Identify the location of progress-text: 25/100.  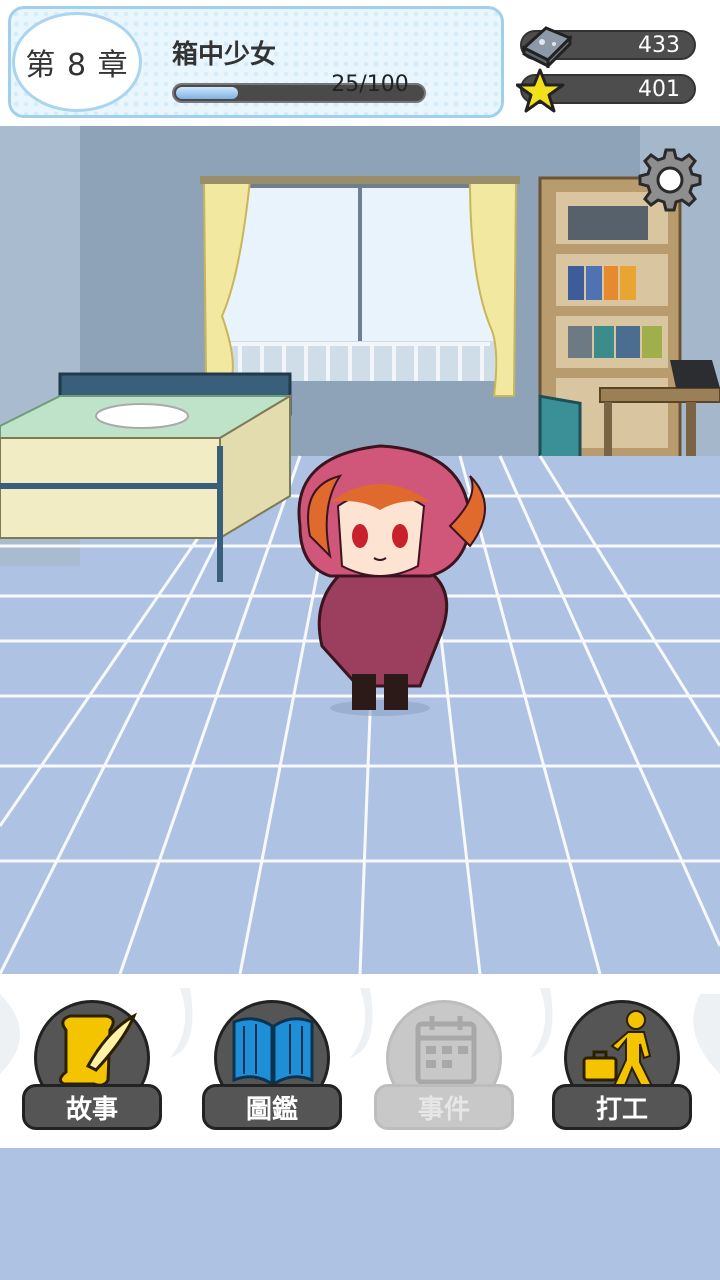
(370, 84).